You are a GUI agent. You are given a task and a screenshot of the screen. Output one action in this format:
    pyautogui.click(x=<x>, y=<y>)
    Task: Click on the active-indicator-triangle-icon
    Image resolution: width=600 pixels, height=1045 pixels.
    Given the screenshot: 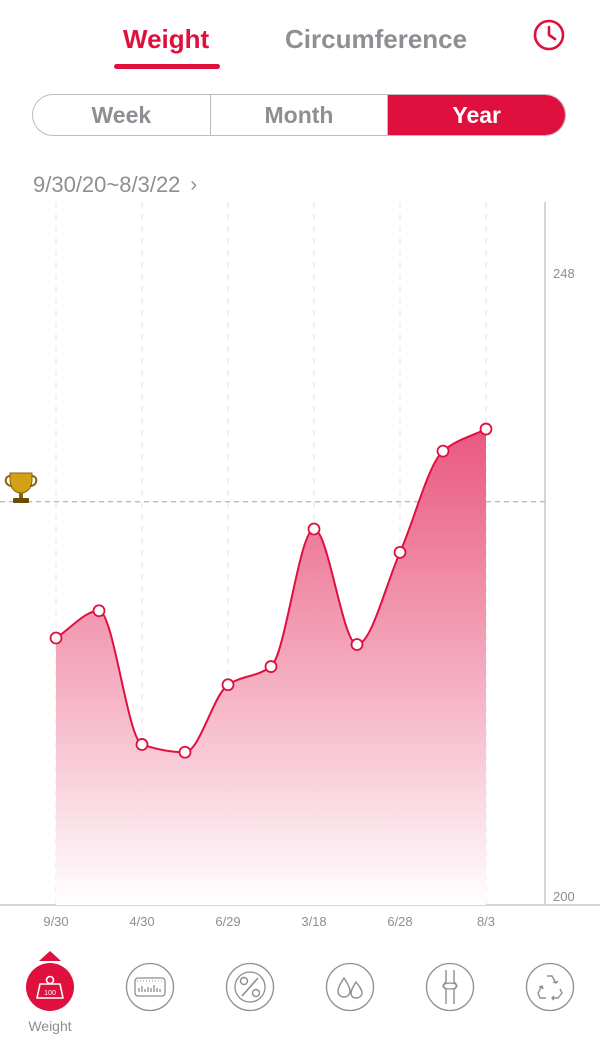 What is the action you would take?
    pyautogui.click(x=50, y=956)
    